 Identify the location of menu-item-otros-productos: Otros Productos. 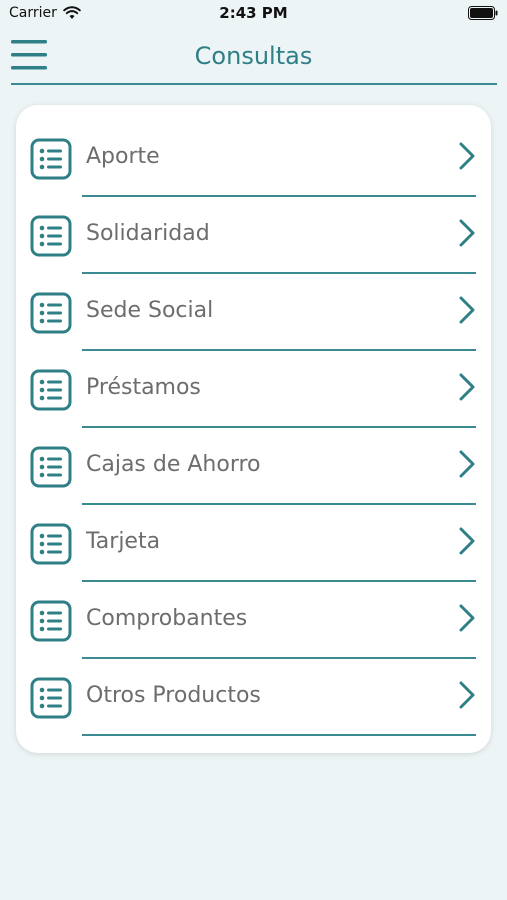
(253, 690).